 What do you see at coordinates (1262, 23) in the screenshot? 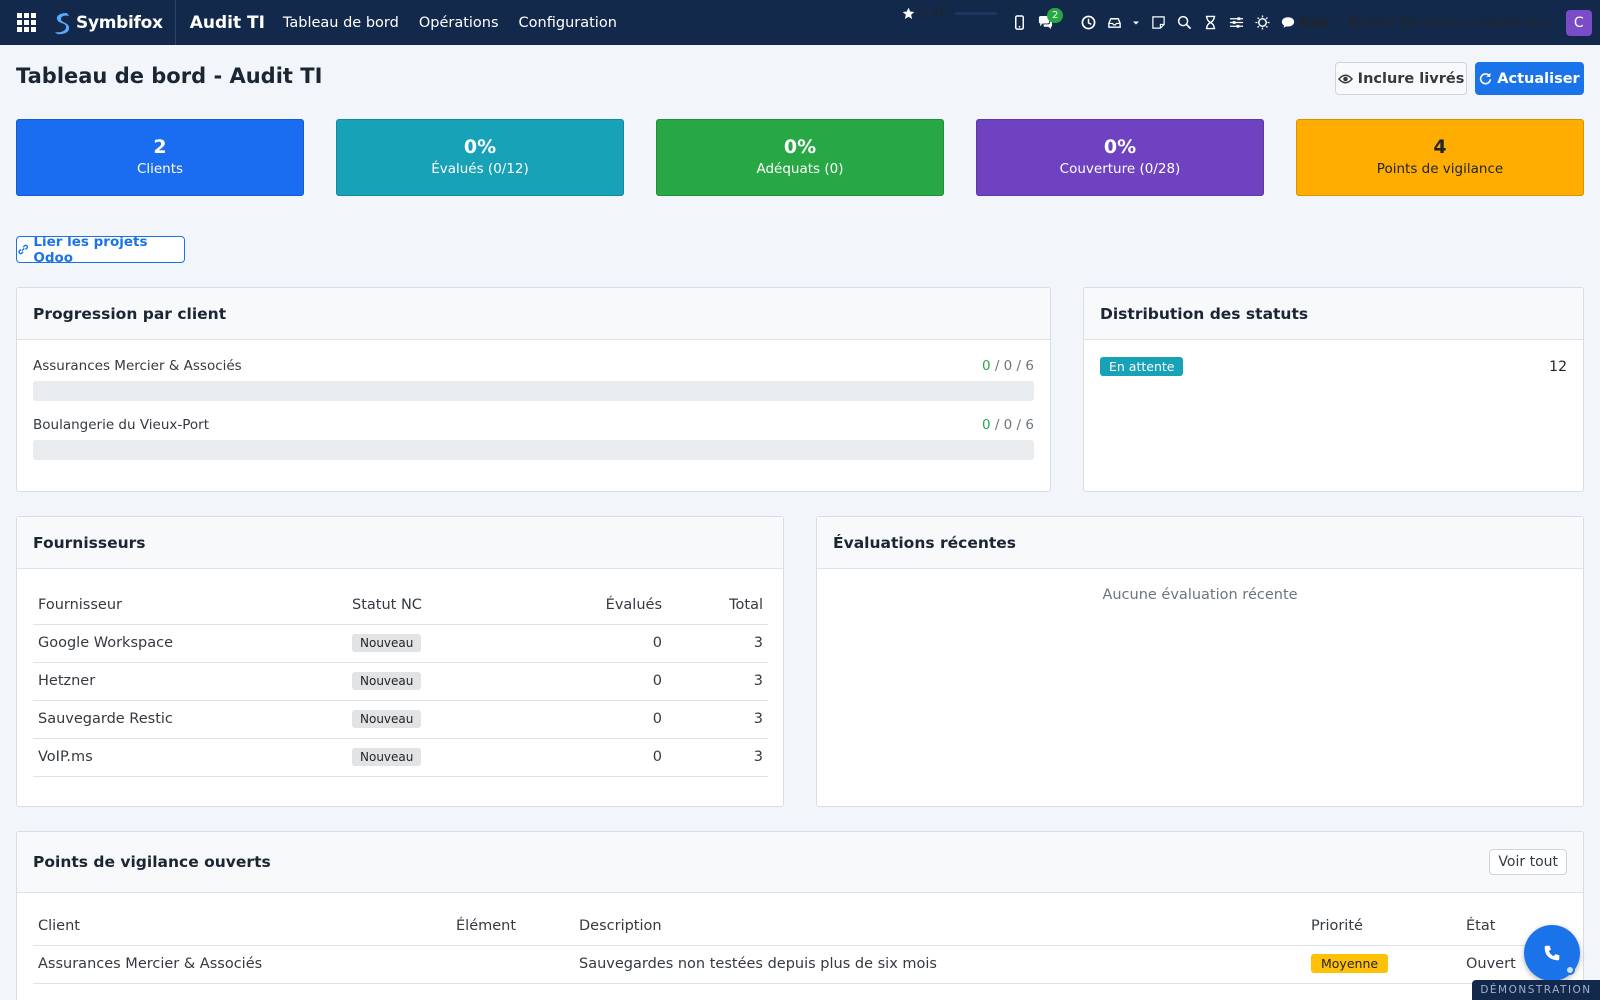
I see `theme-sun-icon` at bounding box center [1262, 23].